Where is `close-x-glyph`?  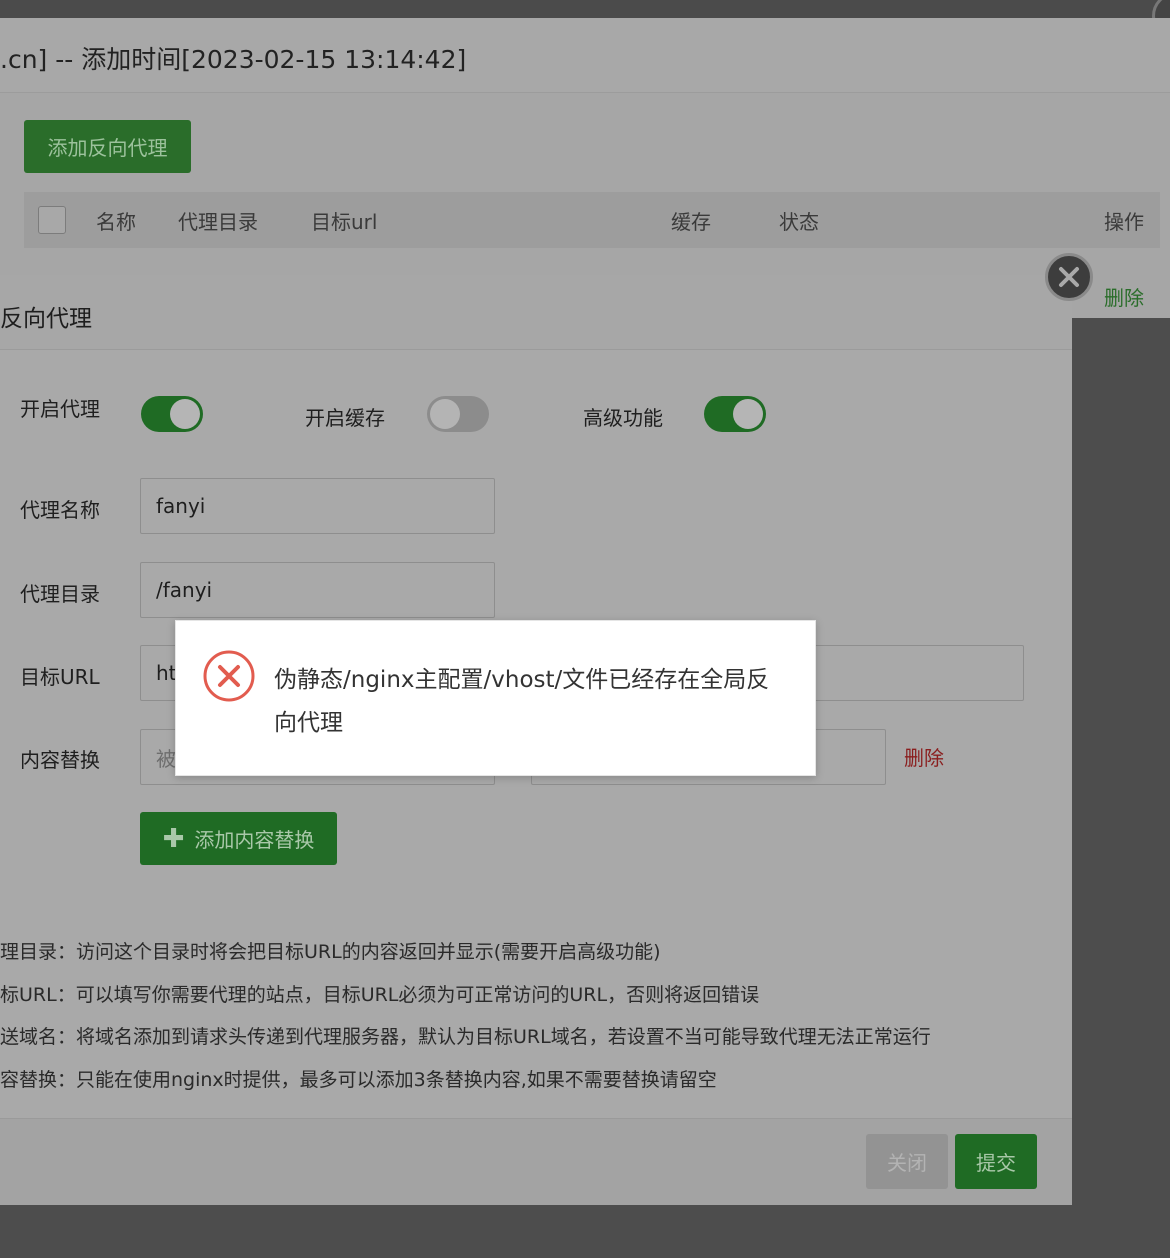 close-x-glyph is located at coordinates (1069, 277).